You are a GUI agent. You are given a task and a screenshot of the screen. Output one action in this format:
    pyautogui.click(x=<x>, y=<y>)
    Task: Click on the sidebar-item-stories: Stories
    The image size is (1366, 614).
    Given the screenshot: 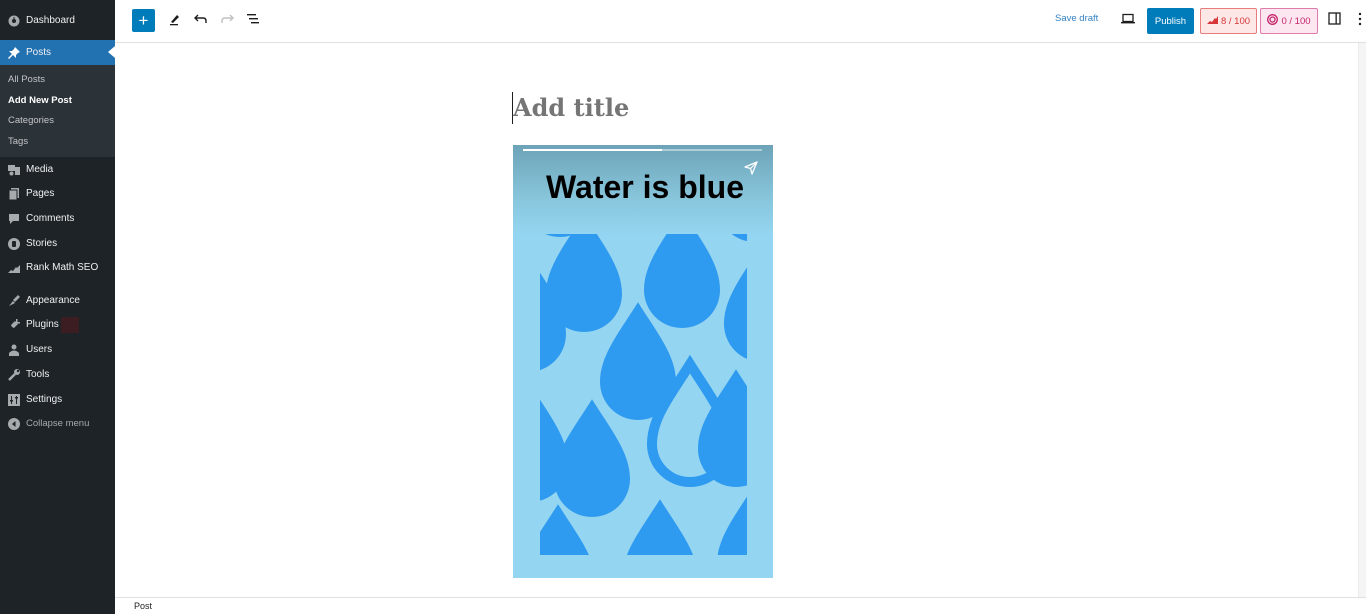 What is the action you would take?
    pyautogui.click(x=57, y=243)
    